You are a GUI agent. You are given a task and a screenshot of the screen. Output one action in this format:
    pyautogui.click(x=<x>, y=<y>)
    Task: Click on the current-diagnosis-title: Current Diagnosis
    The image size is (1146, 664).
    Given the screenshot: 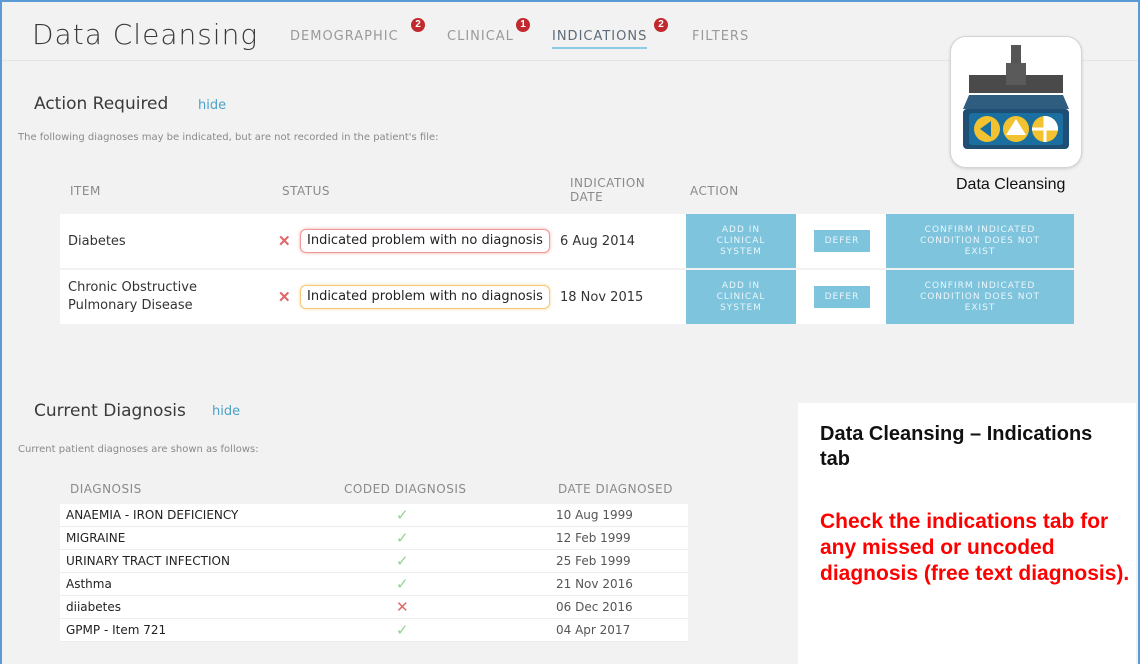 What is the action you would take?
    pyautogui.click(x=110, y=411)
    